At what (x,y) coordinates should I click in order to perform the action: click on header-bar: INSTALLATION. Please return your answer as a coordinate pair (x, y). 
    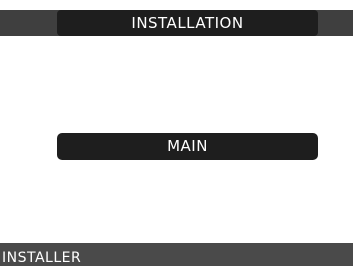
    Looking at the image, I should click on (176, 18).